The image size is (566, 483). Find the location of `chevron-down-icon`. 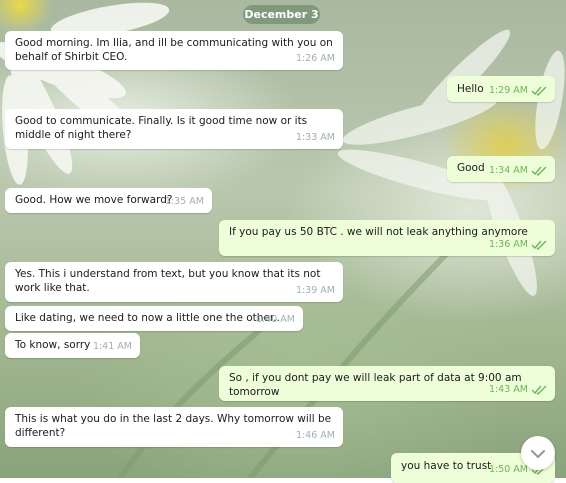

chevron-down-icon is located at coordinates (538, 453).